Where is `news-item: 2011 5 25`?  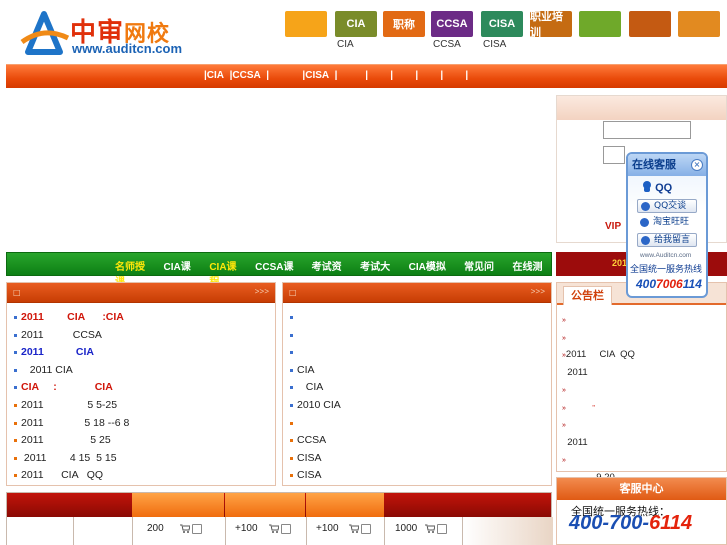 news-item: 2011 5 25 is located at coordinates (144, 441).